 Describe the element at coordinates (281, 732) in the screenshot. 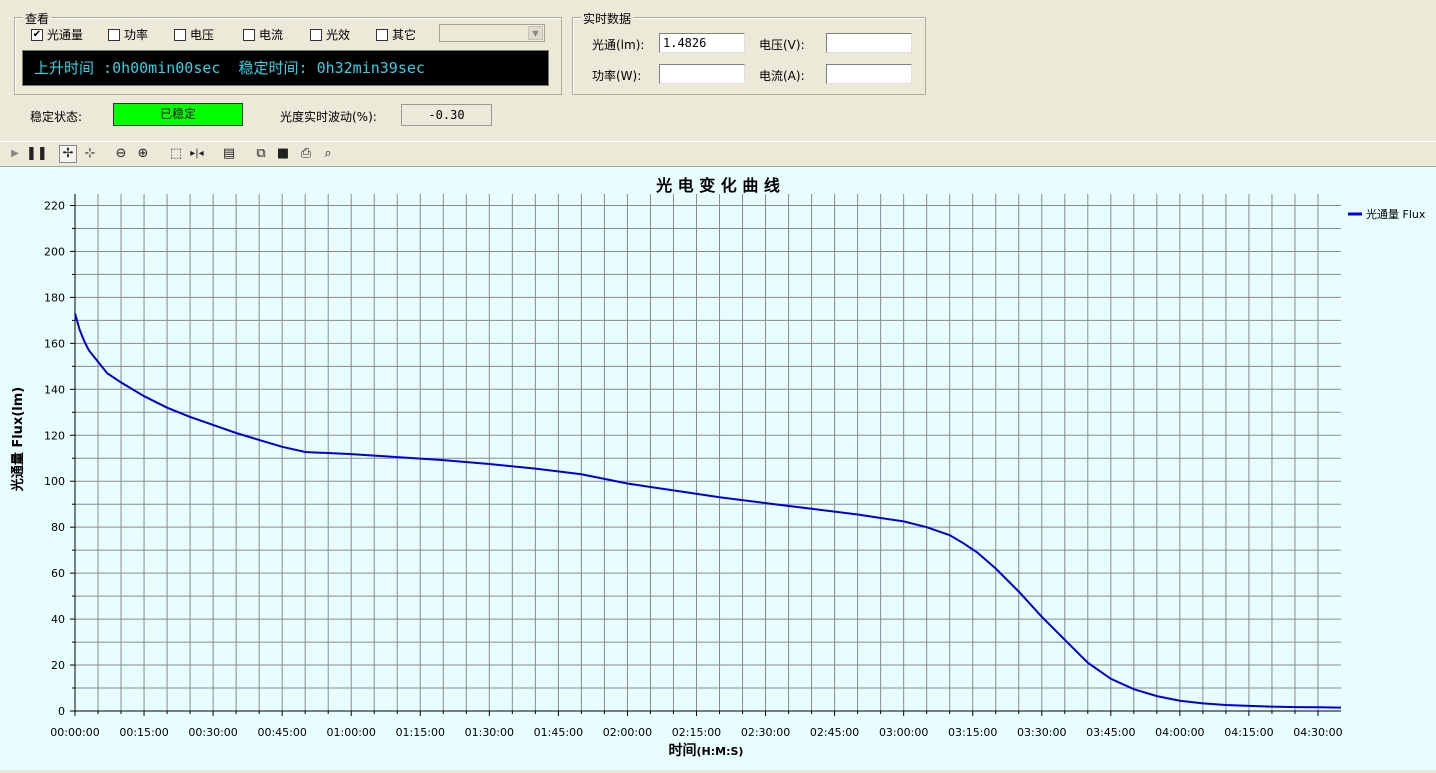

I see `x-tick-label: 00:45:00` at that location.